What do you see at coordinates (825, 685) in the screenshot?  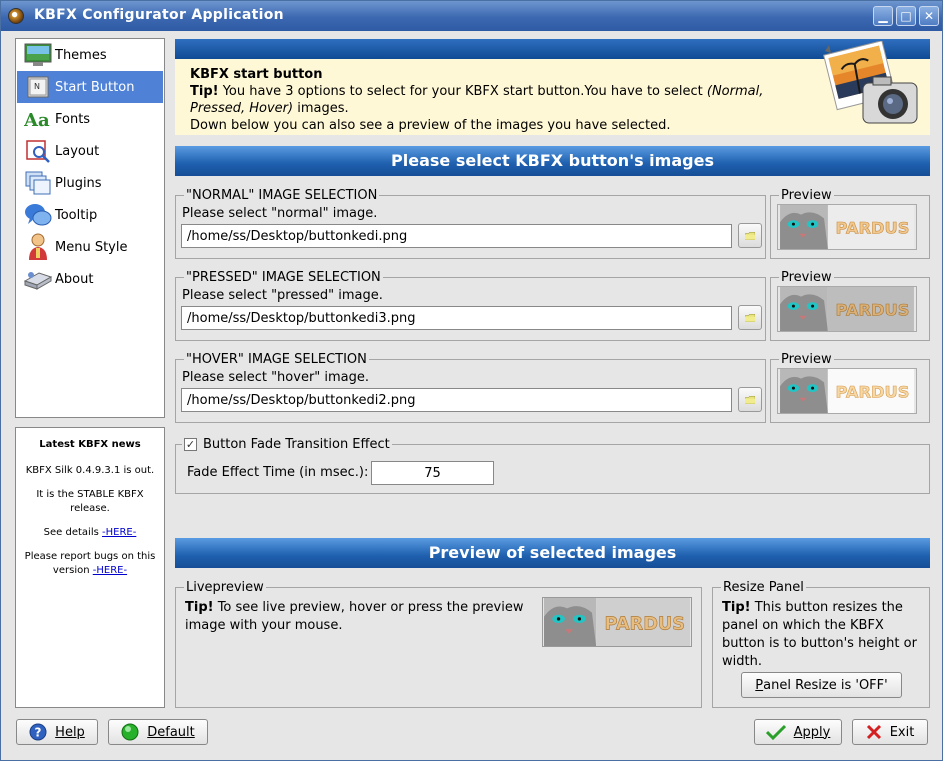 I see `panel-resize-label: anel Resize is 'OFF'` at bounding box center [825, 685].